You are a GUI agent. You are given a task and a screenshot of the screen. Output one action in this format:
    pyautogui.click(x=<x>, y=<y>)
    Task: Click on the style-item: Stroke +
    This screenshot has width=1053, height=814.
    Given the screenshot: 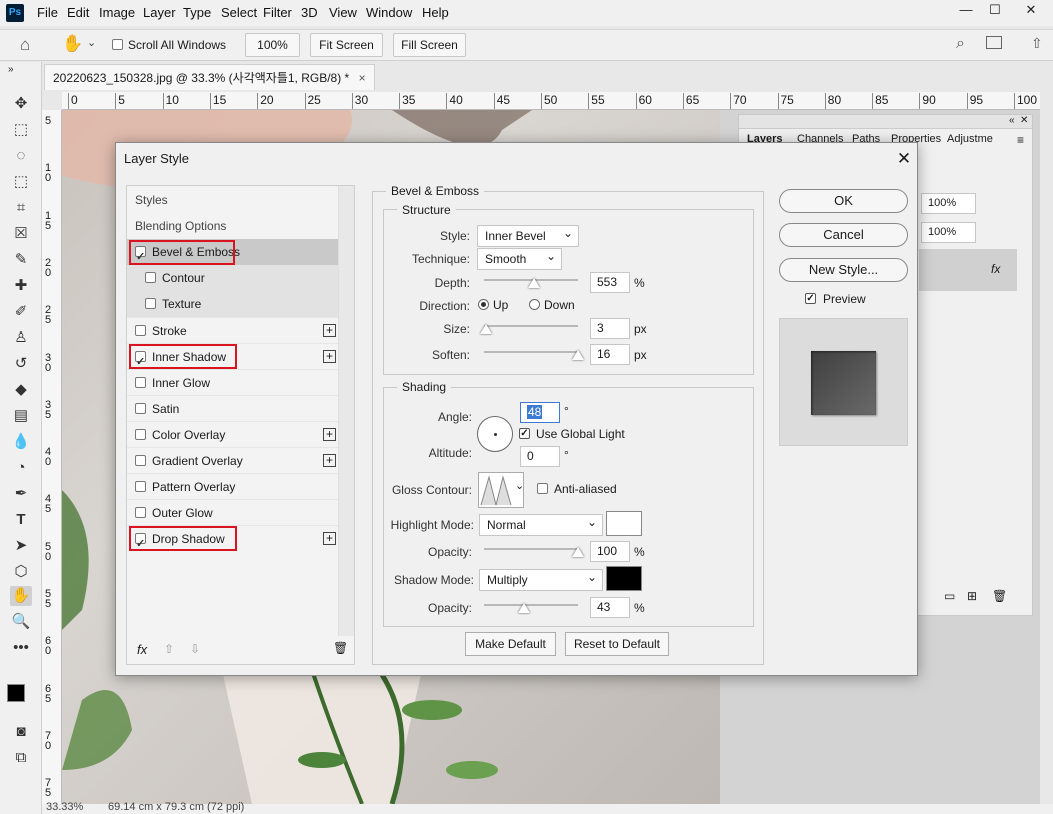 What is the action you would take?
    pyautogui.click(x=232, y=330)
    